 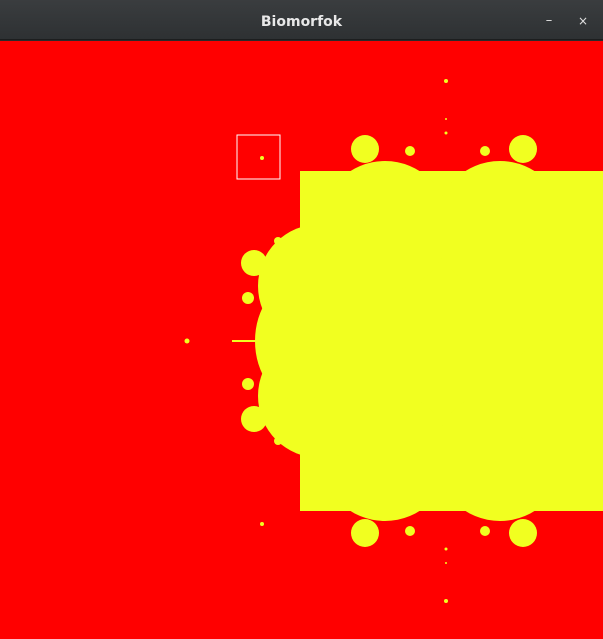 I want to click on minimize-icon: –, so click(x=549, y=20).